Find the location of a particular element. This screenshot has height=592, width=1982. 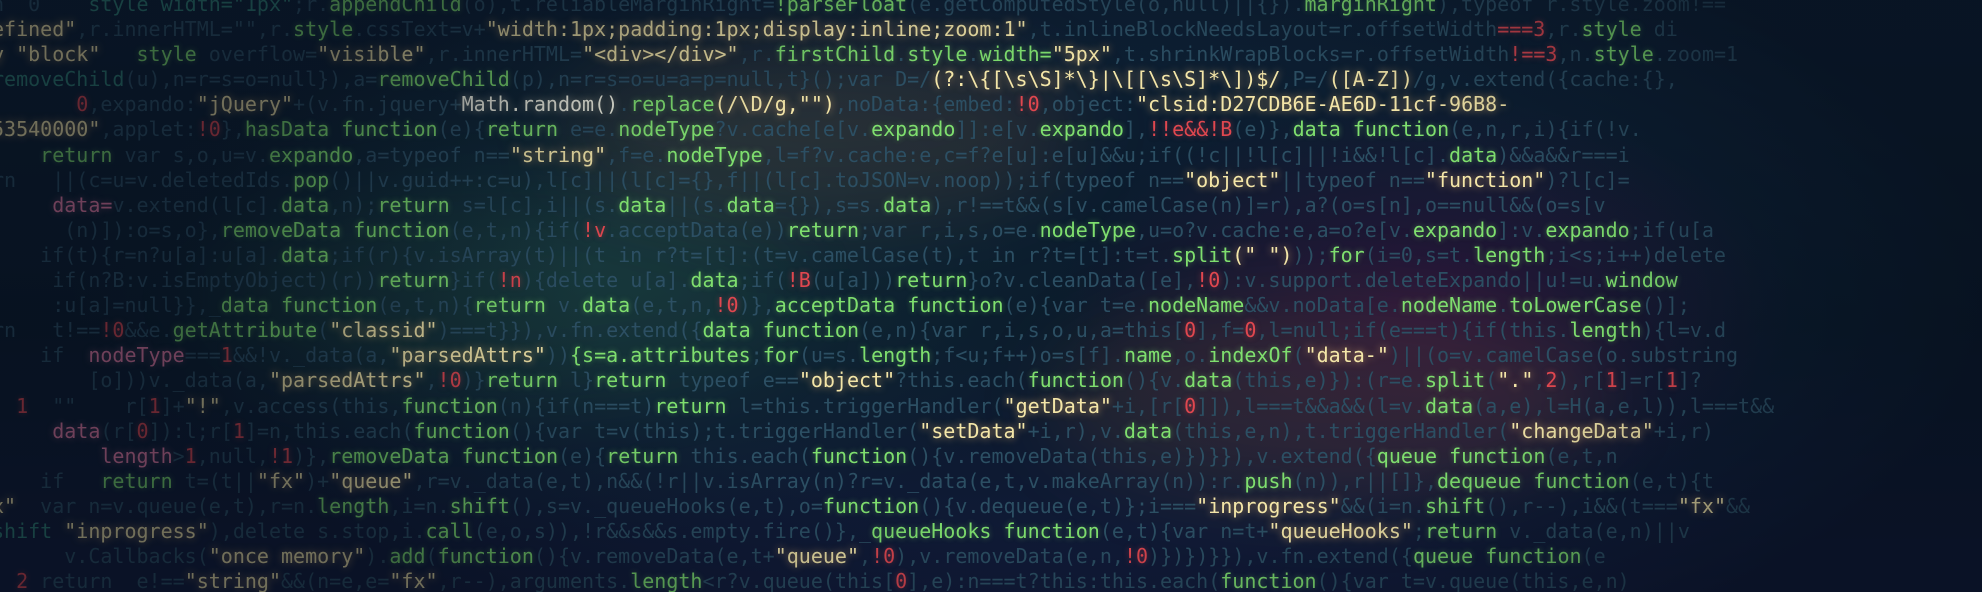

code-token: (){v.dequeue(e,t)};i=== is located at coordinates (1058, 505).